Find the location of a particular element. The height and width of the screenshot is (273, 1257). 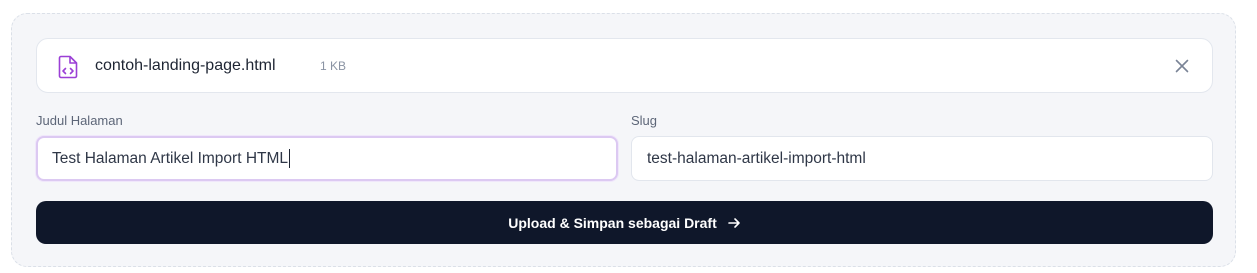

submit-button-label: Upload & Simpan sebagai Draft is located at coordinates (612, 222).